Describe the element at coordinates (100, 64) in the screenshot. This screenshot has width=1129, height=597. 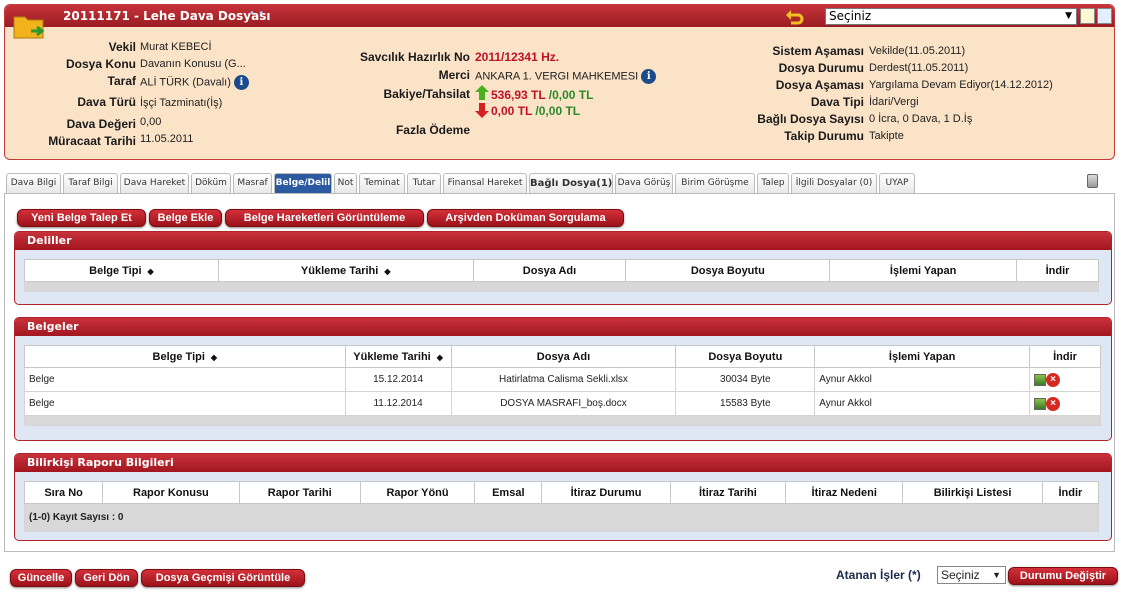
I see `konu-label: Dosya Konu` at that location.